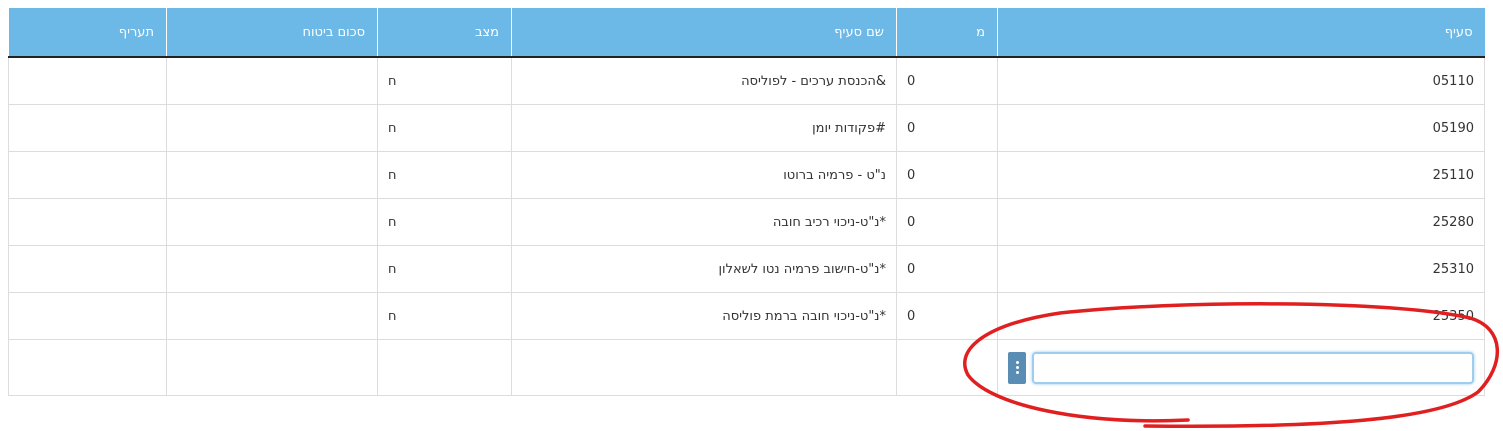  Describe the element at coordinates (704, 316) in the screenshot. I see `cell-shem-seif: *נ"ט-ניכוי חובה ברמת פוליסה` at that location.